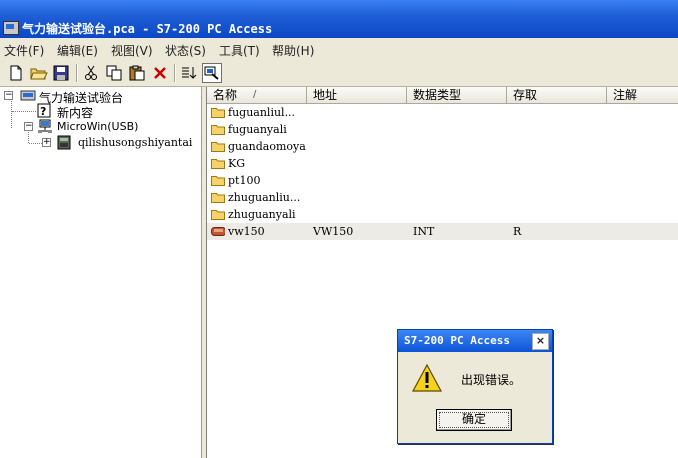  I want to click on expand-icon: +, so click(46, 142).